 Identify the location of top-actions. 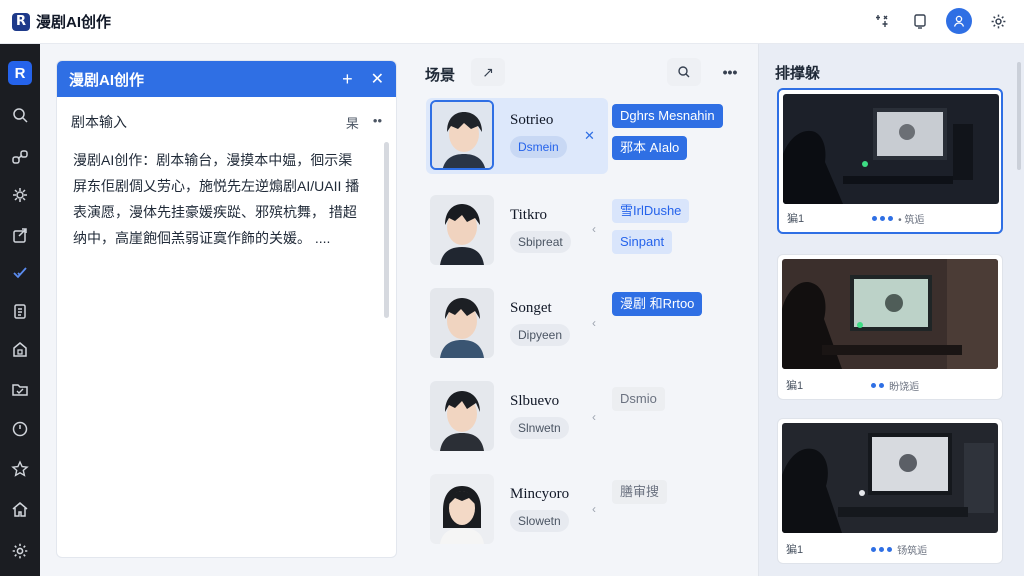
(940, 21).